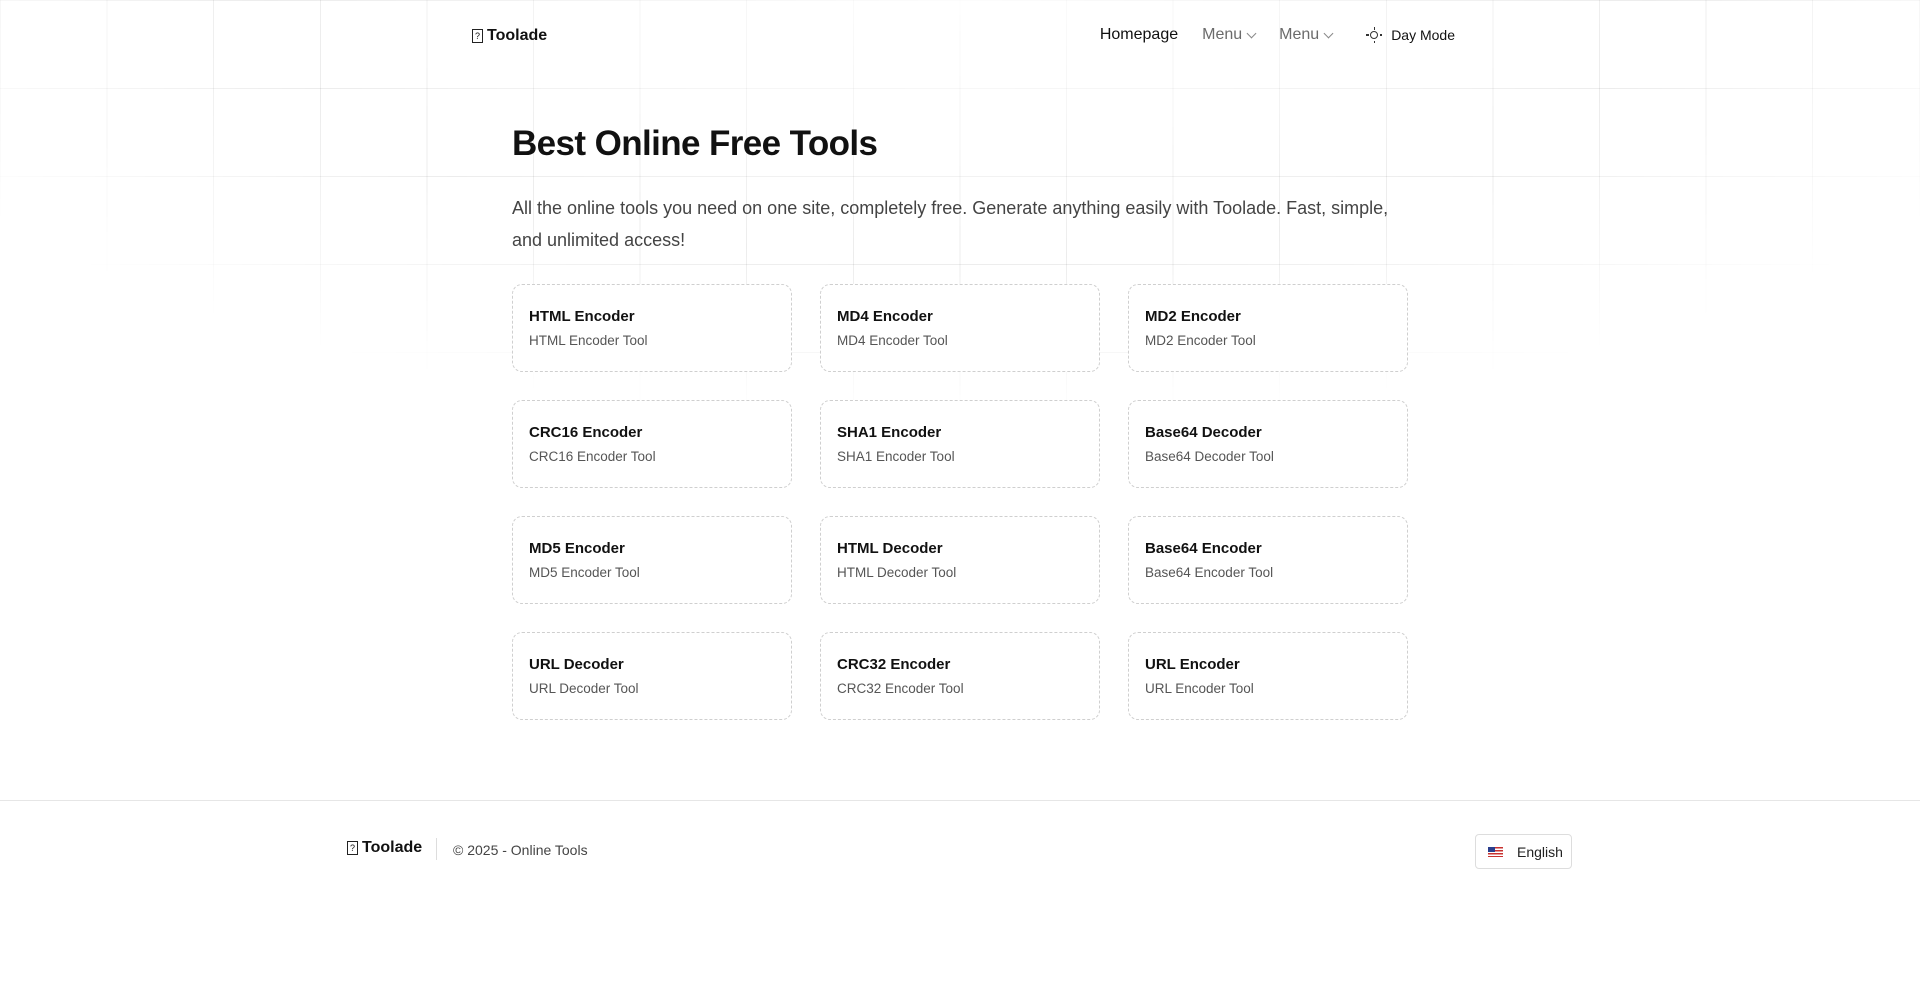 The height and width of the screenshot is (993, 1920). Describe the element at coordinates (1192, 664) in the screenshot. I see `tool-card-title: URL Encoder` at that location.